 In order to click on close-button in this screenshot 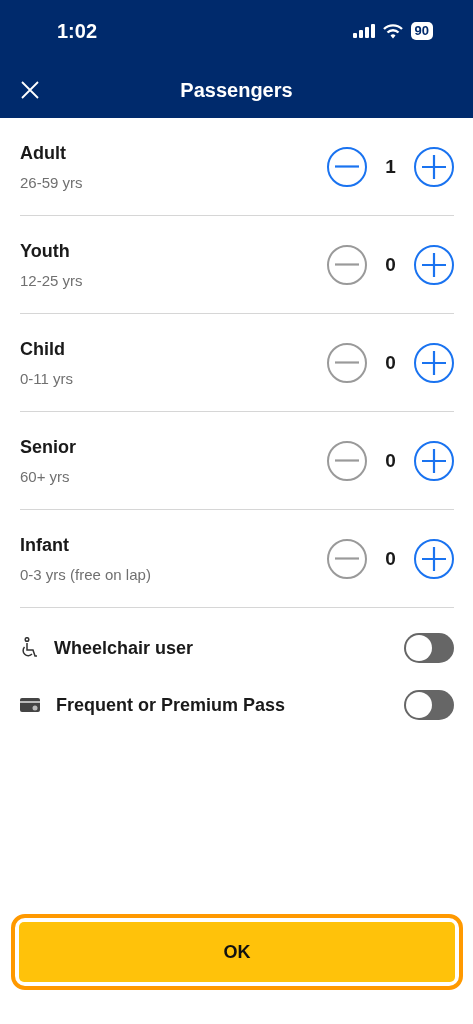, I will do `click(30, 90)`.